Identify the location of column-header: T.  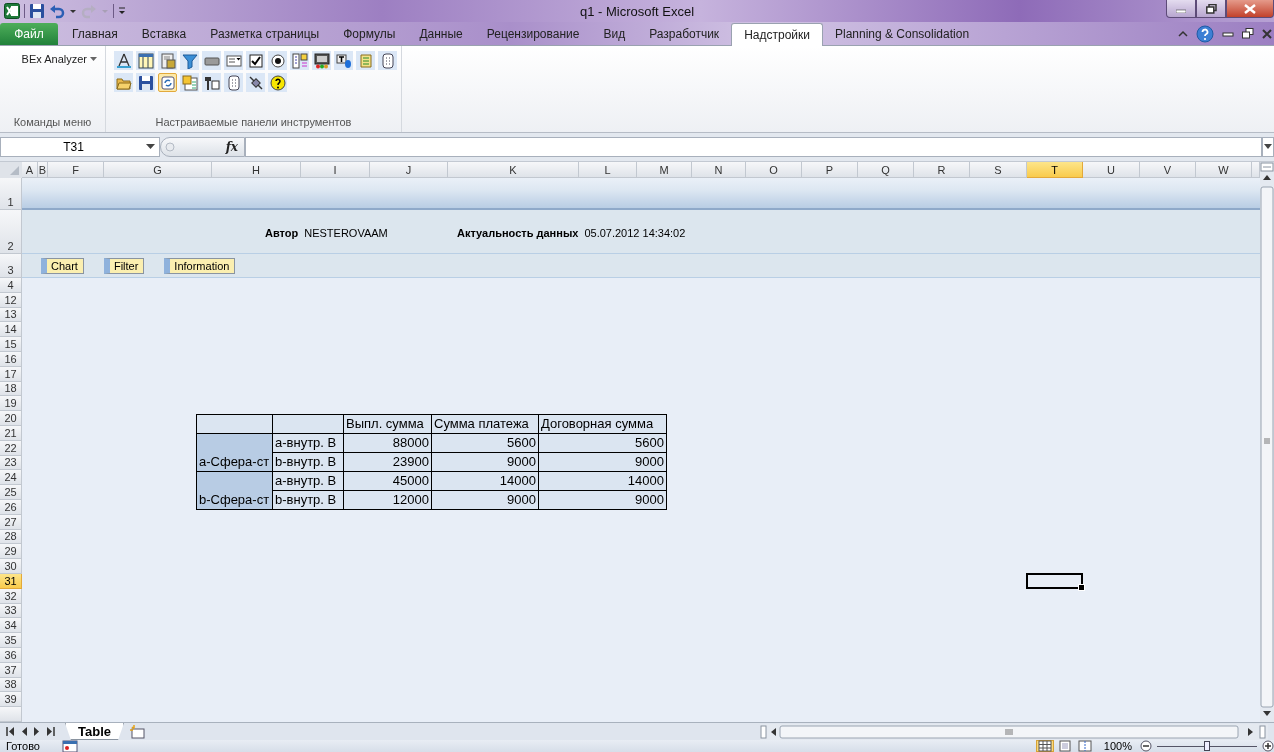
(1055, 170).